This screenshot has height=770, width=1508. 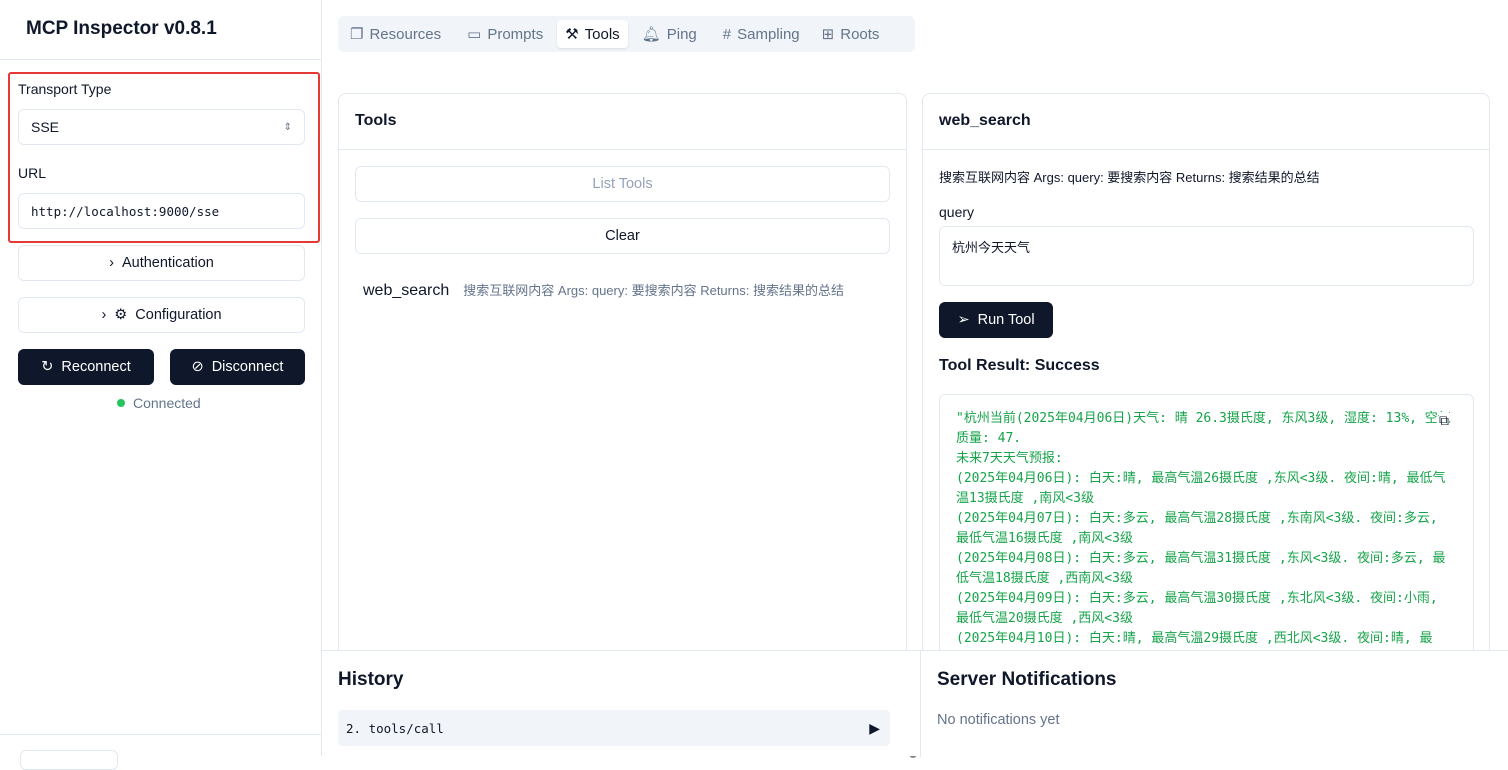 What do you see at coordinates (96, 367) in the screenshot?
I see `reconnect-label: Reconnect` at bounding box center [96, 367].